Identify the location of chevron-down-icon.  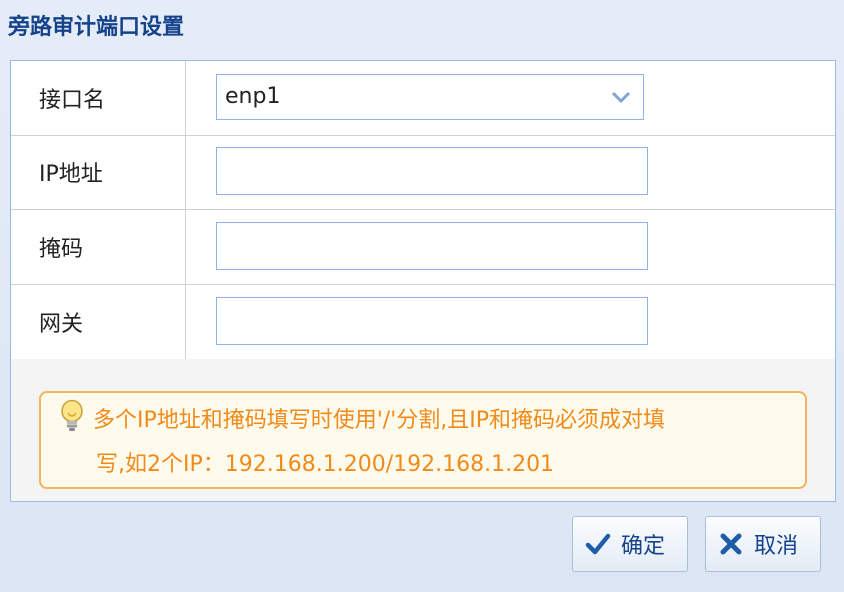
(621, 97).